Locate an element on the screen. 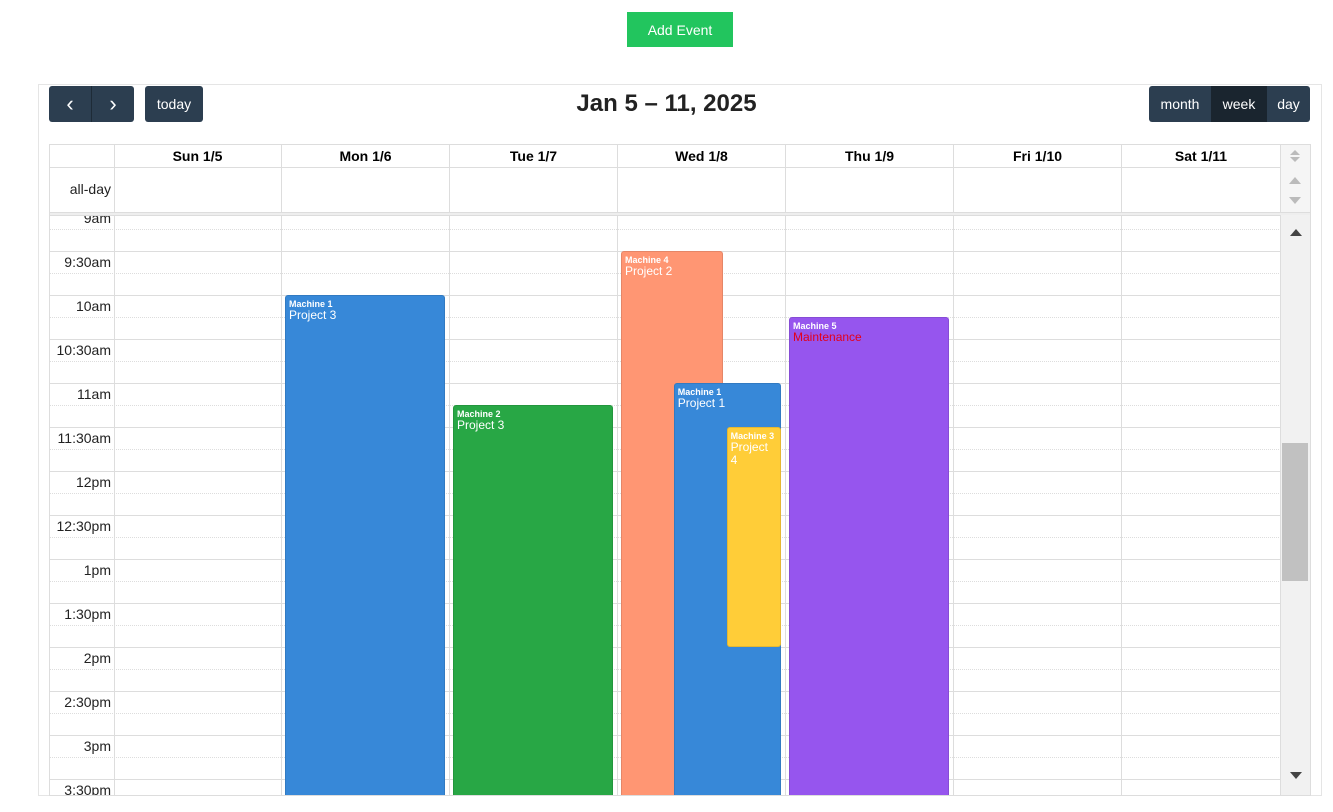  time-label: 2pm is located at coordinates (97, 658).